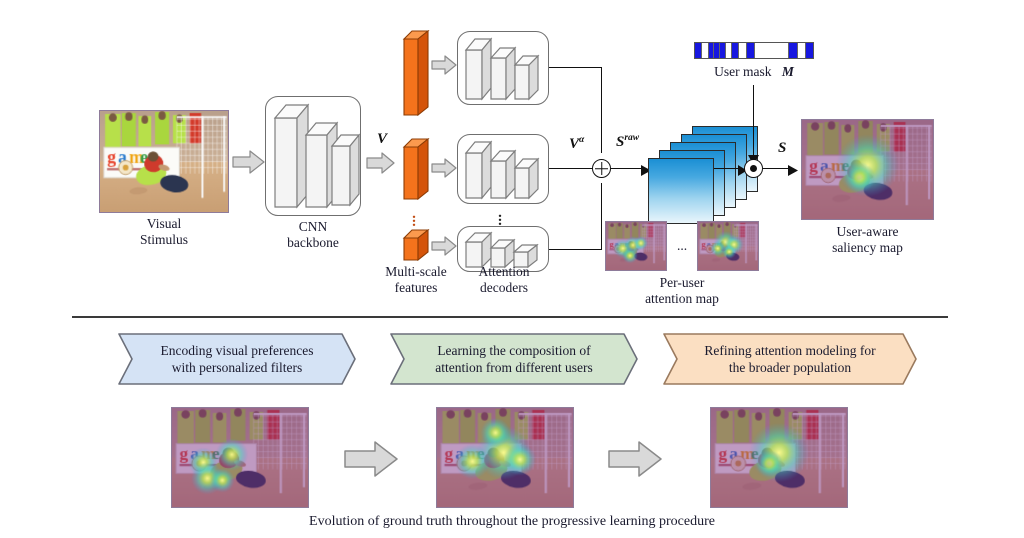 Image resolution: width=1024 pixels, height=538 pixels. I want to click on visual-stimulus-label: Visual Stimulus, so click(163, 232).